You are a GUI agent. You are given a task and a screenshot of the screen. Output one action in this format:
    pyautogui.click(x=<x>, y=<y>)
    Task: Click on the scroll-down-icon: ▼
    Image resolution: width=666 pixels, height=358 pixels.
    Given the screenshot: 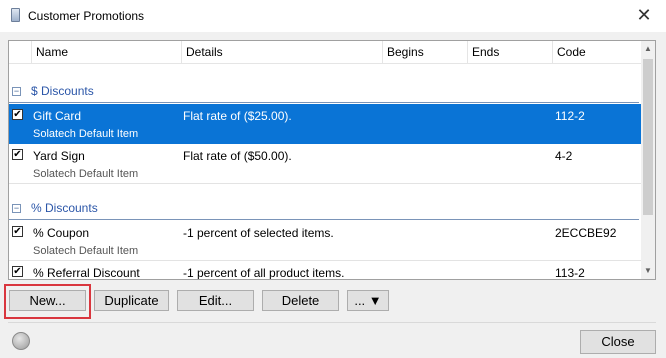 What is the action you would take?
    pyautogui.click(x=648, y=271)
    